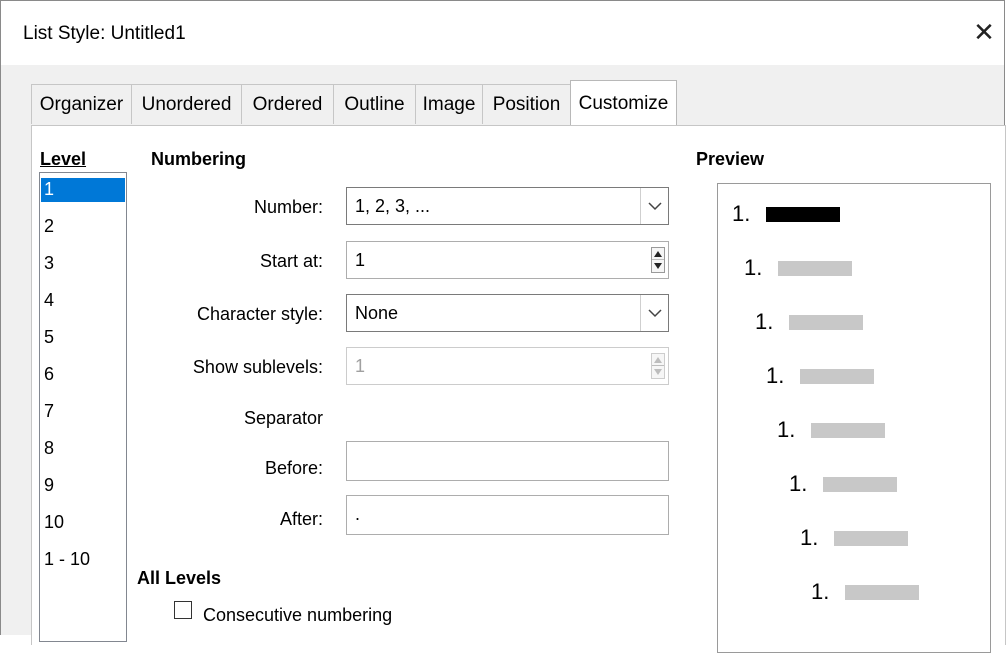 Image resolution: width=1007 pixels, height=653 pixels. Describe the element at coordinates (297, 615) in the screenshot. I see `consecutive-numbering-label: Consecutive numbering` at that location.